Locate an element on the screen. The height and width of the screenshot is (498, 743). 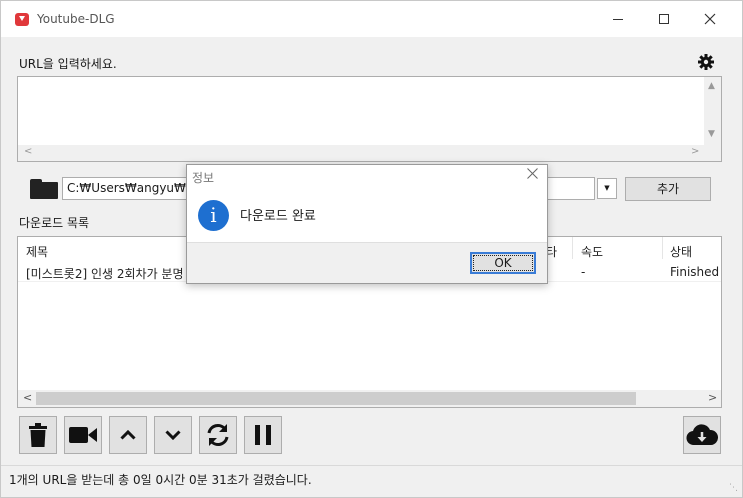
maximize-button is located at coordinates (664, 19).